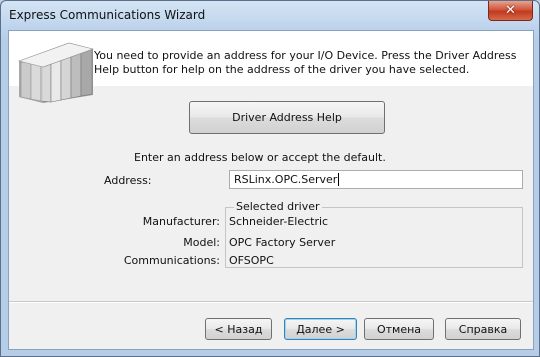 The width and height of the screenshot is (540, 357). Describe the element at coordinates (287, 117) in the screenshot. I see `driver-address-help-button: Driver Address Help` at that location.